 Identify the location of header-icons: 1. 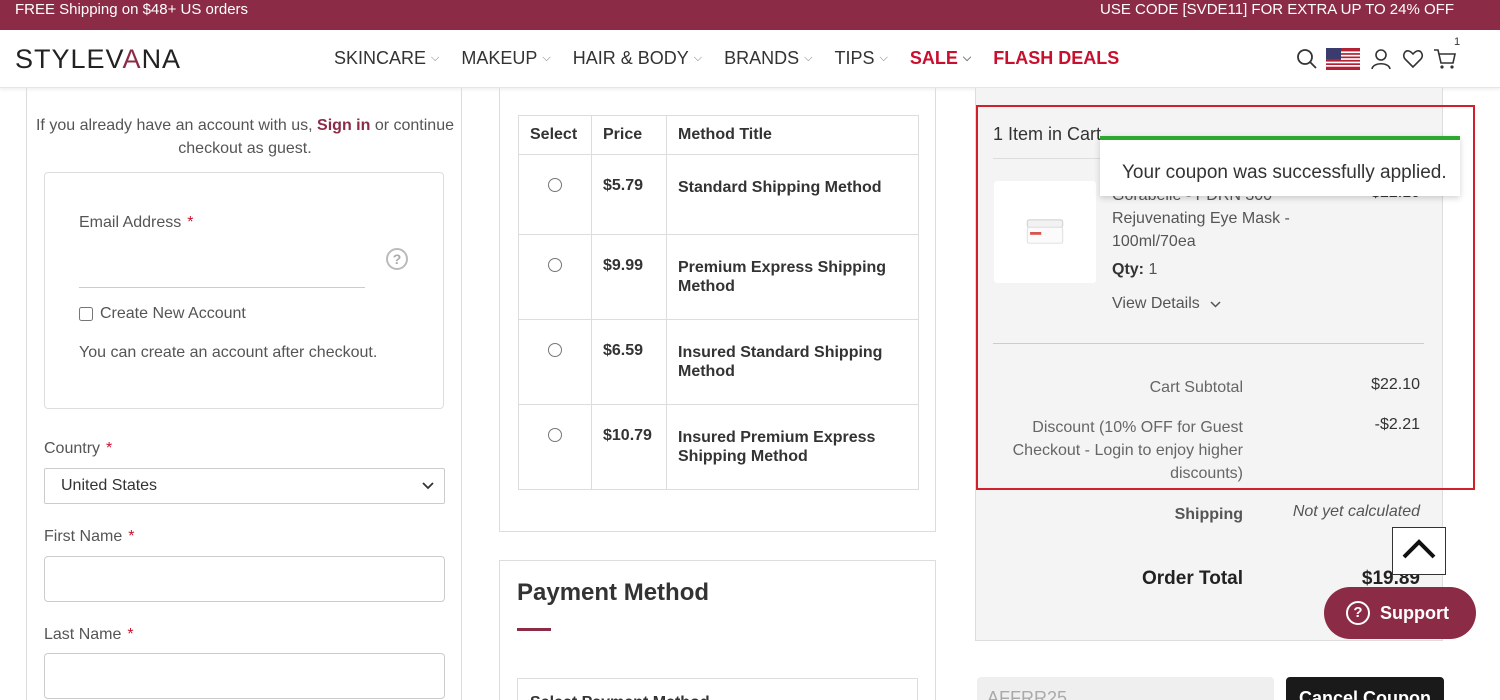
(1377, 55).